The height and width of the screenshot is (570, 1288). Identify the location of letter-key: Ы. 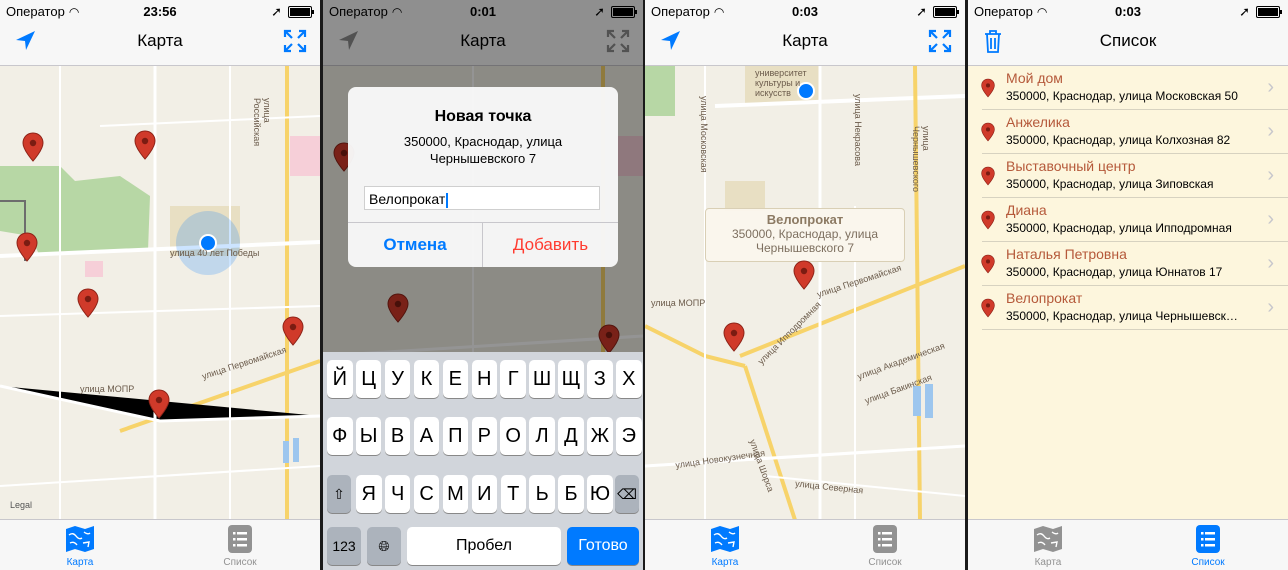
(368, 436).